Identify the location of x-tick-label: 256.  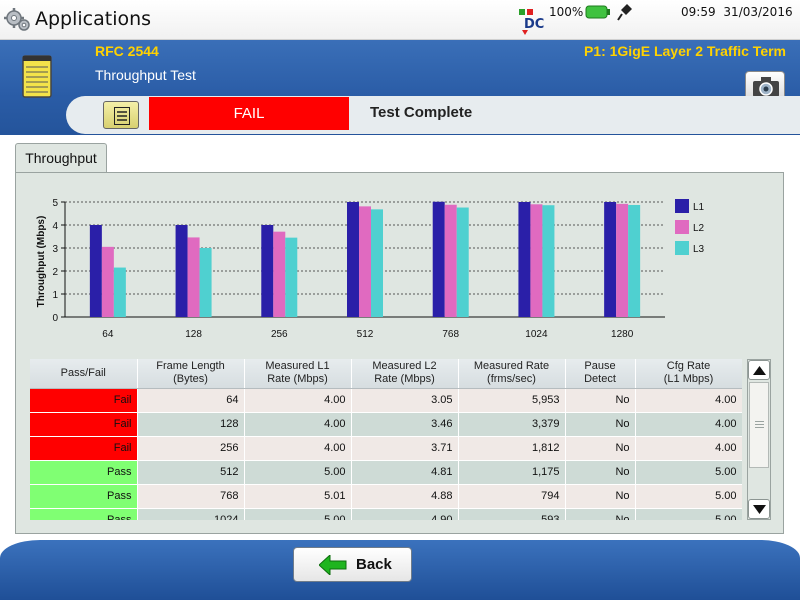
(279, 334).